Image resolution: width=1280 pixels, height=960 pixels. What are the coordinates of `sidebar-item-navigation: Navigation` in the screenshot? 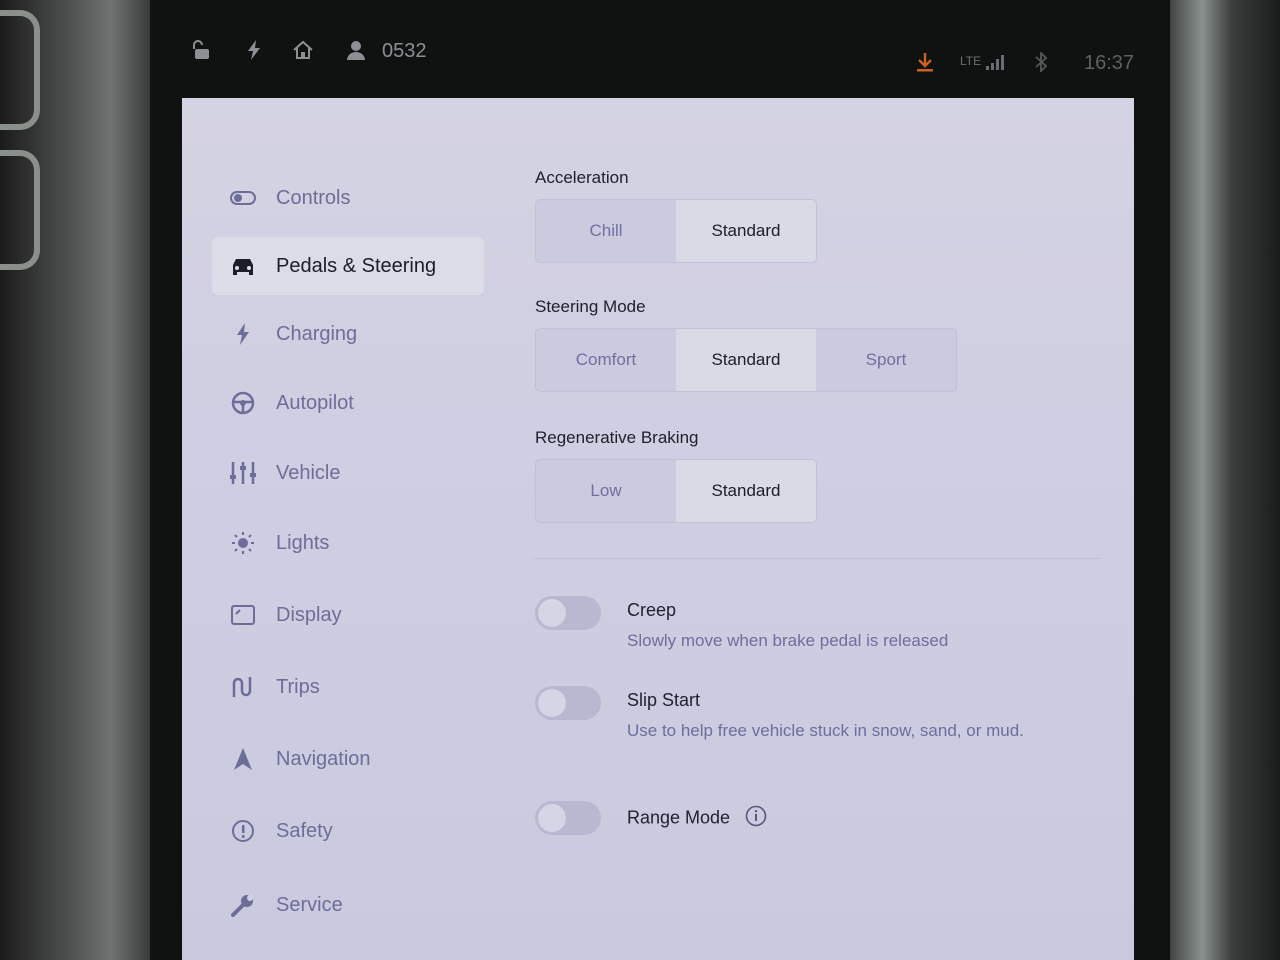 It's located at (348, 759).